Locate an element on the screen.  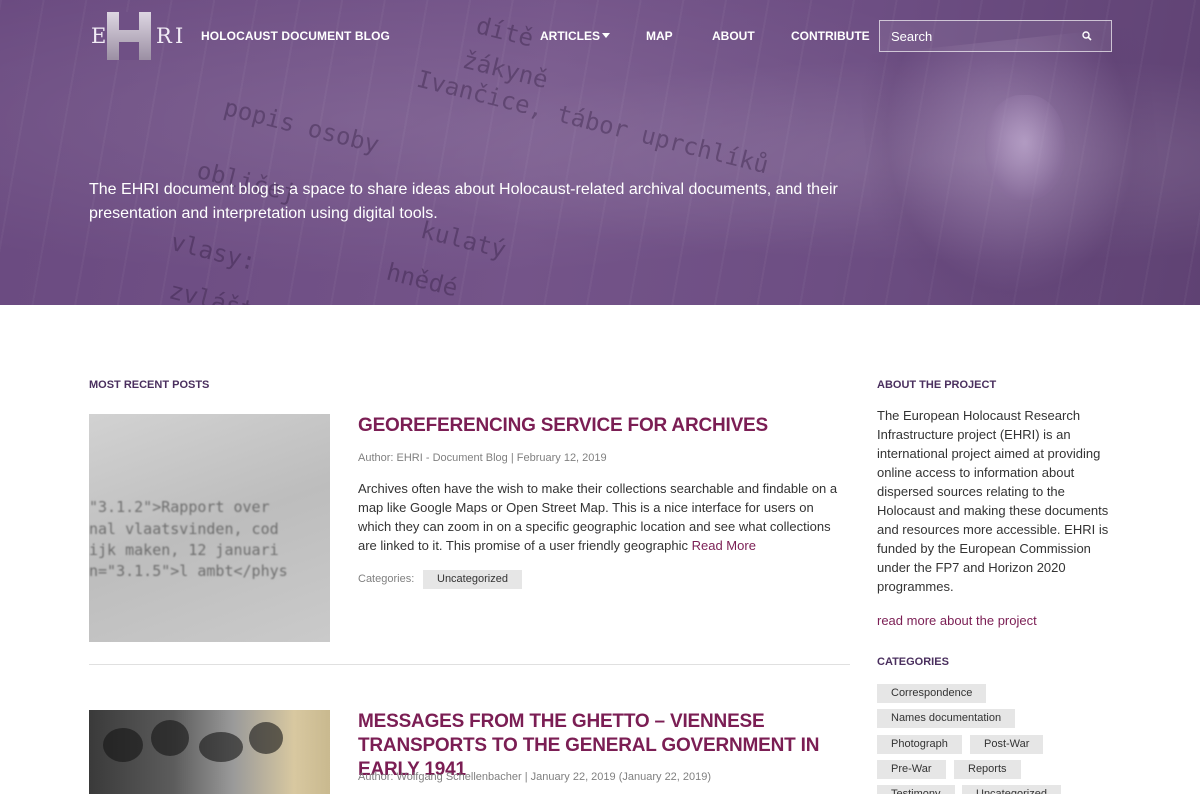
category-tag: Pre-War is located at coordinates (911, 769).